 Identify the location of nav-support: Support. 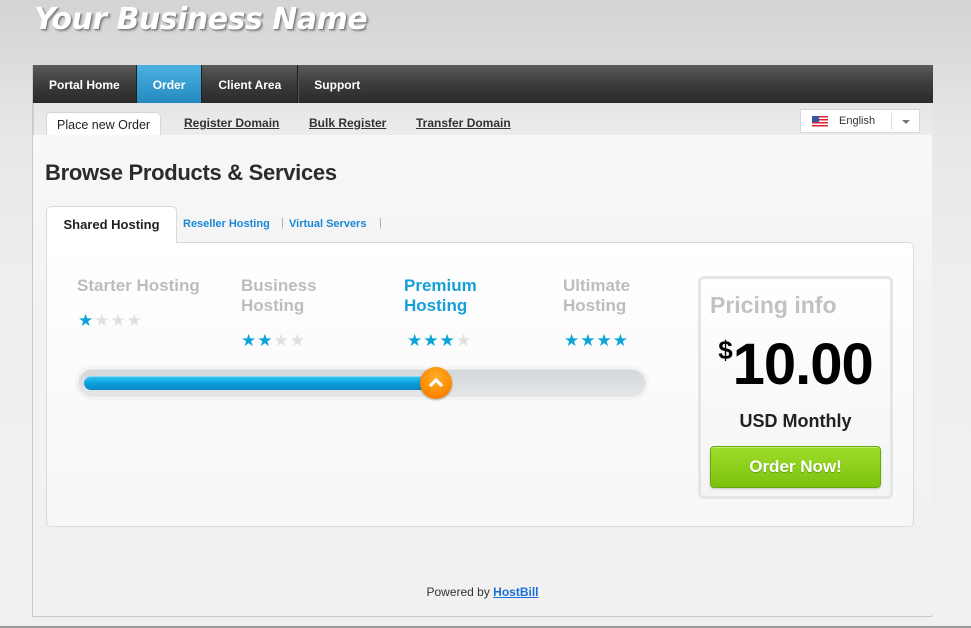
(337, 84).